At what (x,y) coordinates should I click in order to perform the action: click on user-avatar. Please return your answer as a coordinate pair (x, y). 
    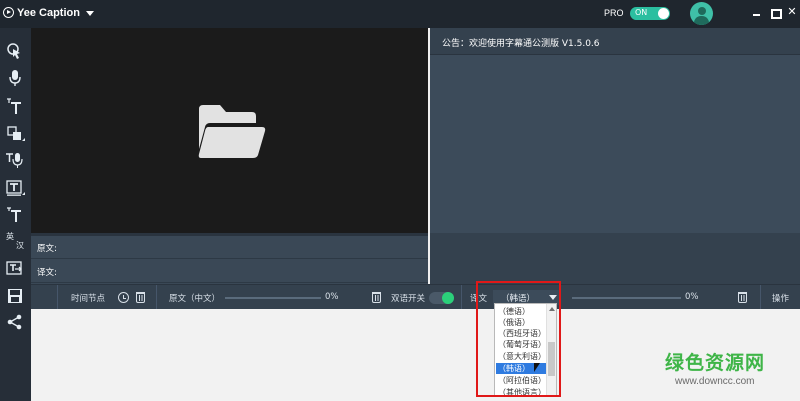
    Looking at the image, I should click on (701, 13).